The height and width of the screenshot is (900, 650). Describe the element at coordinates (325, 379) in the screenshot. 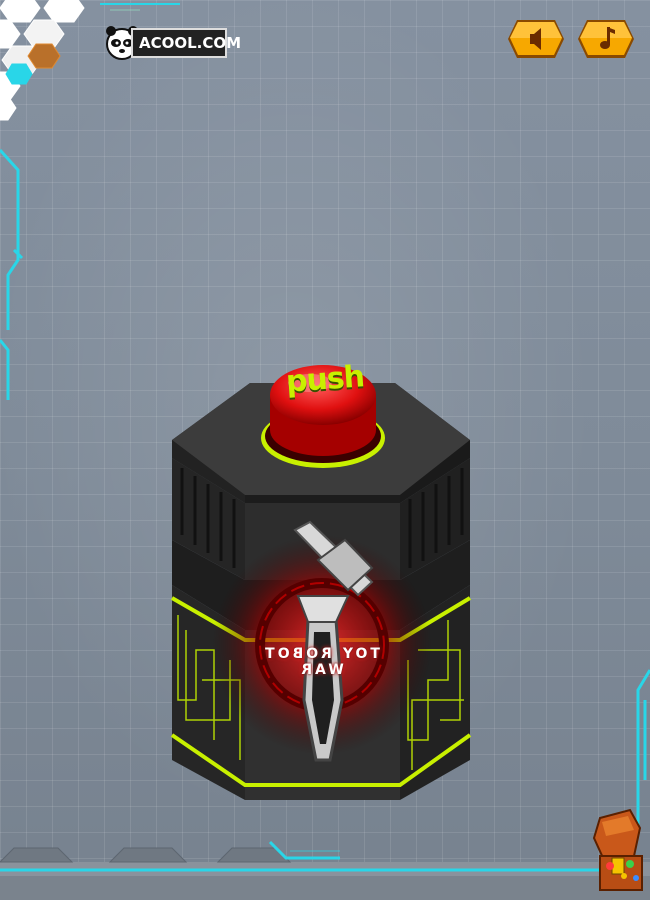

I see `push-label: push` at that location.